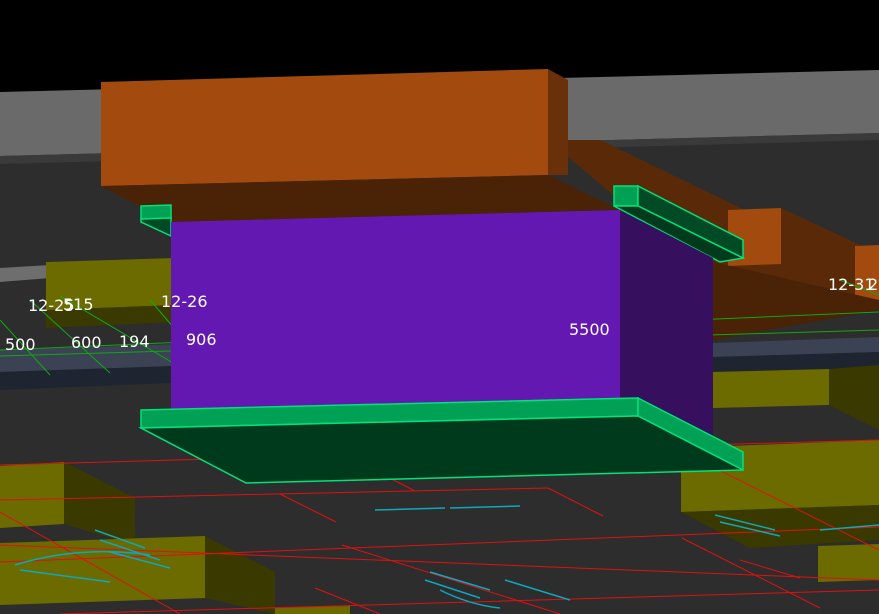  Describe the element at coordinates (134, 341) in the screenshot. I see `label-194: 194` at that location.